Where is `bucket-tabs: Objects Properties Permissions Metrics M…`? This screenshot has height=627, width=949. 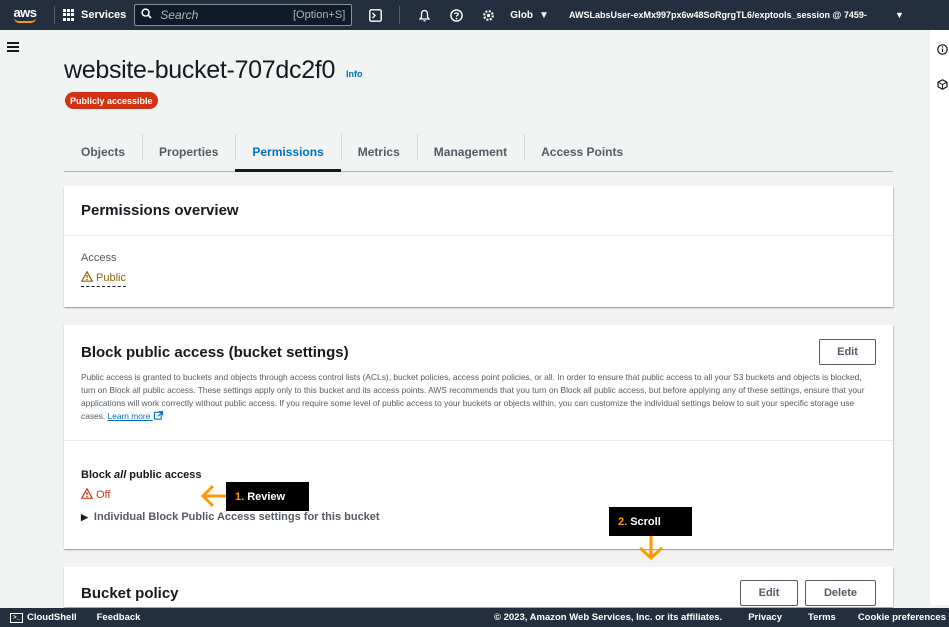
bucket-tabs: Objects Properties Permissions Metrics M… is located at coordinates (478, 152).